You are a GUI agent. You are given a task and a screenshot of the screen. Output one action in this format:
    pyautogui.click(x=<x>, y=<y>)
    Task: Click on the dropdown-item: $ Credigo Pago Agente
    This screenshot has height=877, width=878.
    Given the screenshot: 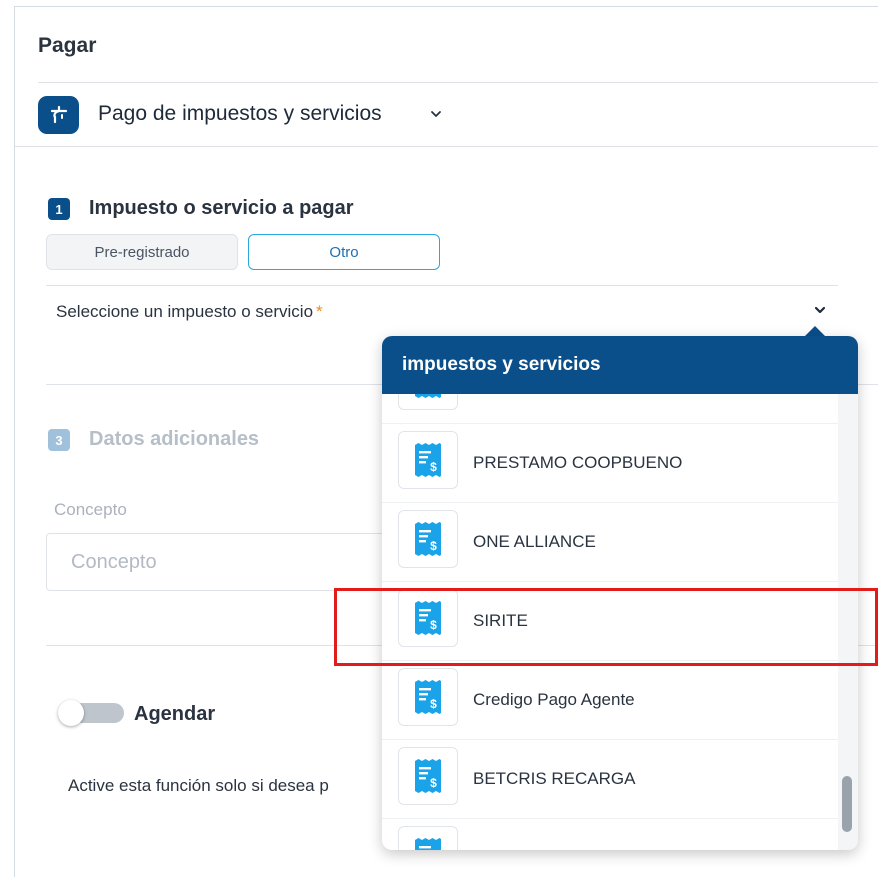 What is the action you would take?
    pyautogui.click(x=610, y=699)
    